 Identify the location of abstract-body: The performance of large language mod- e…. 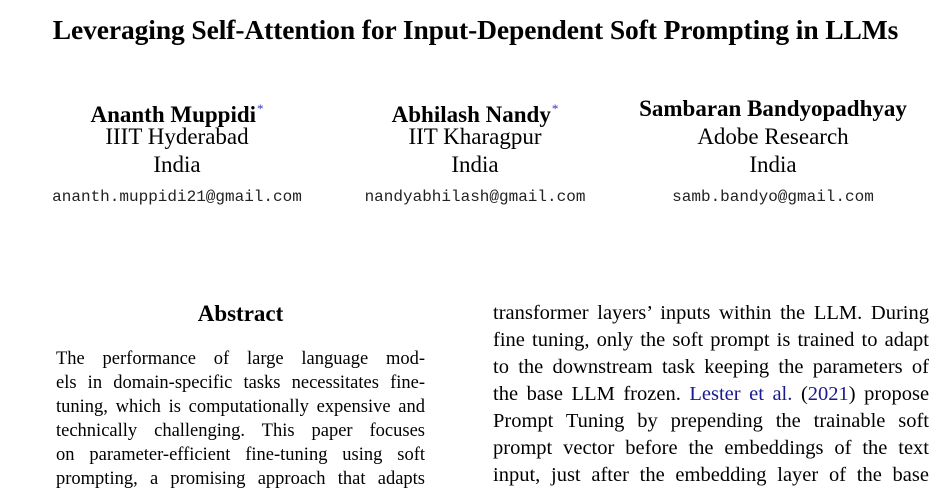
(240, 419).